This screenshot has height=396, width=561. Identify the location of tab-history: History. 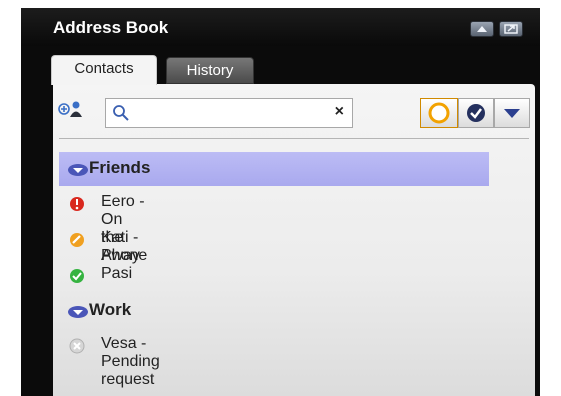
(210, 70).